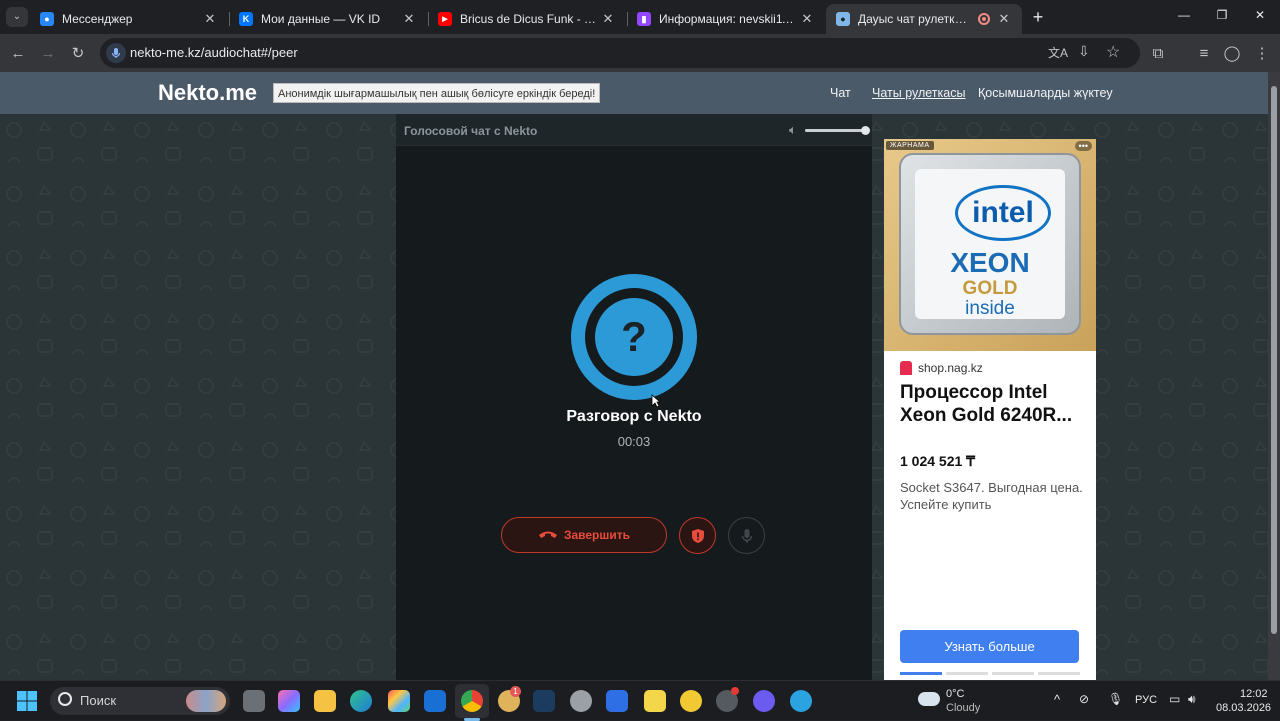  I want to click on file-explorer-icon, so click(325, 701).